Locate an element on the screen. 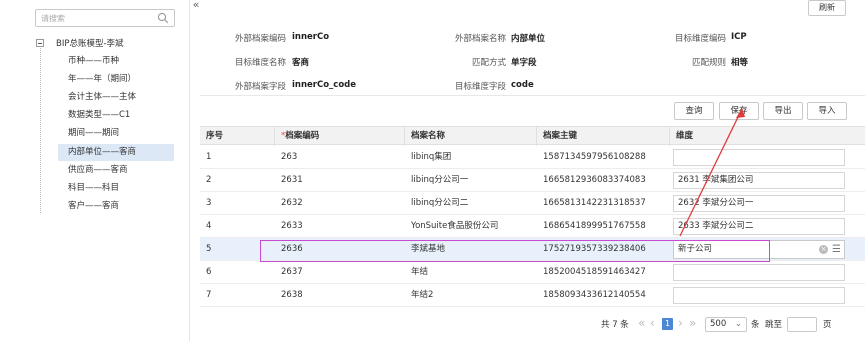  cell-name: YonSuite食品股份公司 is located at coordinates (455, 226).